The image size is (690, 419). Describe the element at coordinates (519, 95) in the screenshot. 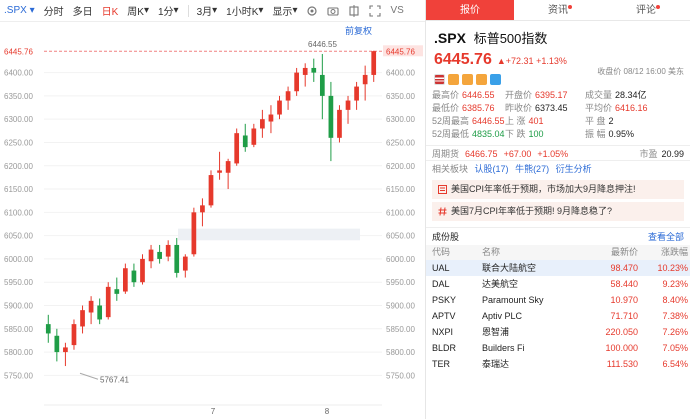

I see `stat-label: 开盘价` at that location.